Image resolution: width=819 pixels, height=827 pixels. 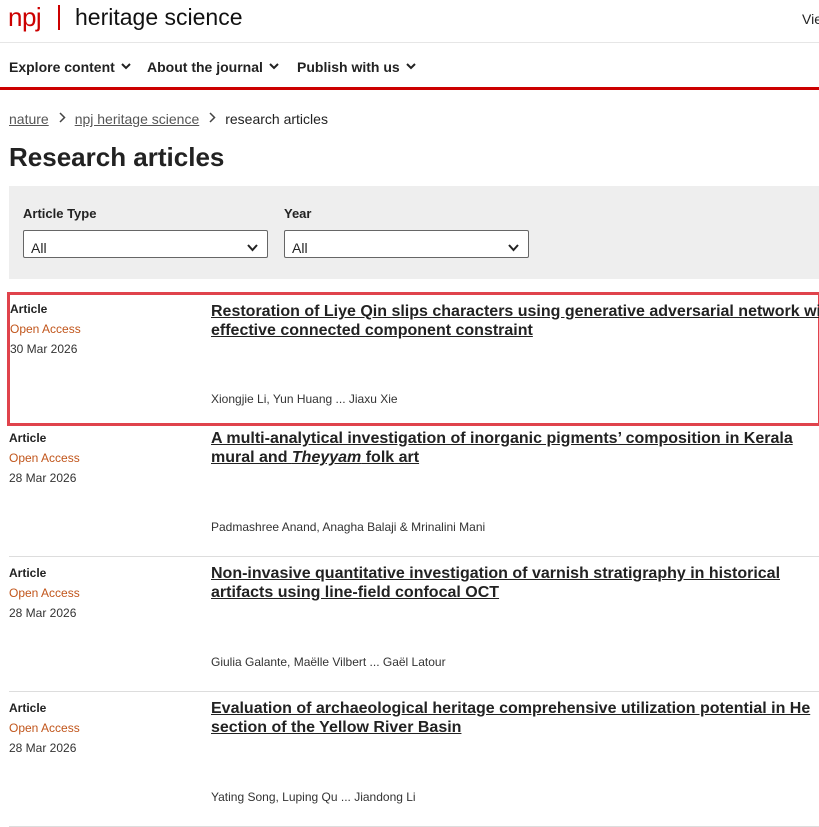 I want to click on title-text: folk art, so click(x=390, y=457).